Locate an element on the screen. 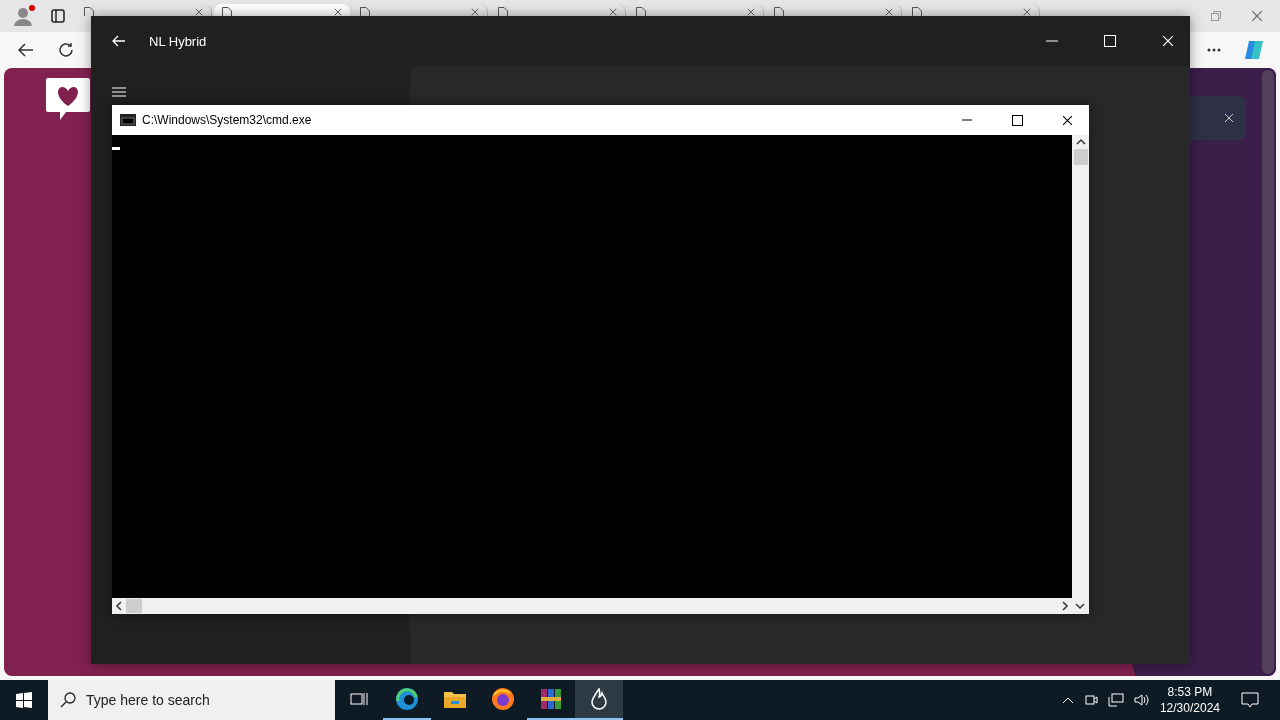 This screenshot has width=1280, height=720. clock-time: 8:53 PM is located at coordinates (1190, 692).